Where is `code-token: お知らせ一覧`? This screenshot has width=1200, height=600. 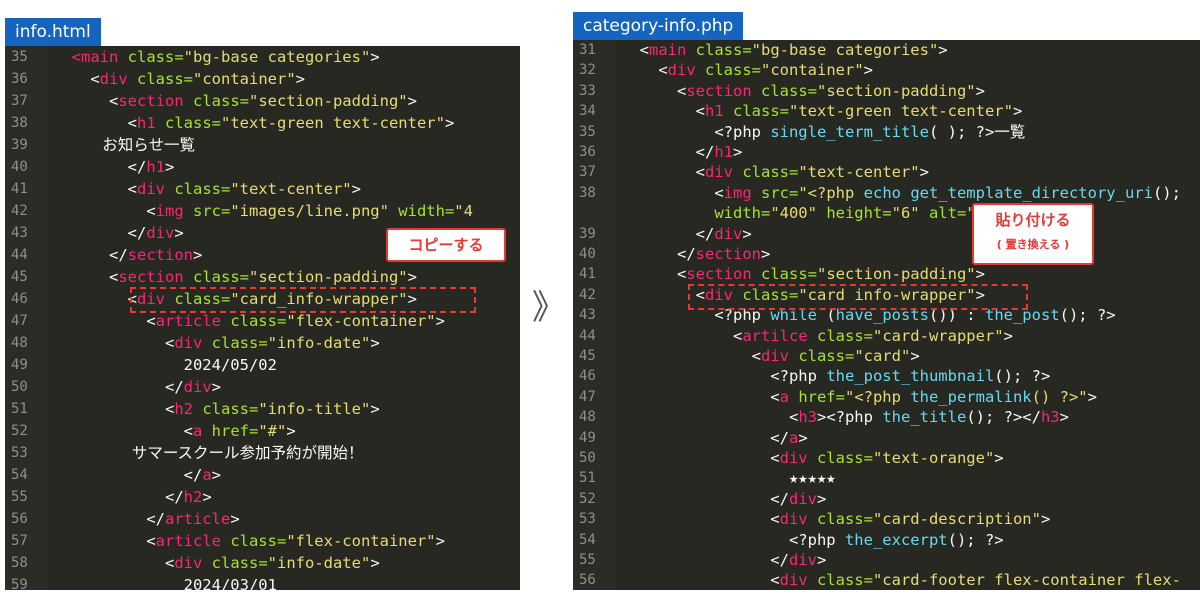
code-token: お知らせ一覧 is located at coordinates (124, 145).